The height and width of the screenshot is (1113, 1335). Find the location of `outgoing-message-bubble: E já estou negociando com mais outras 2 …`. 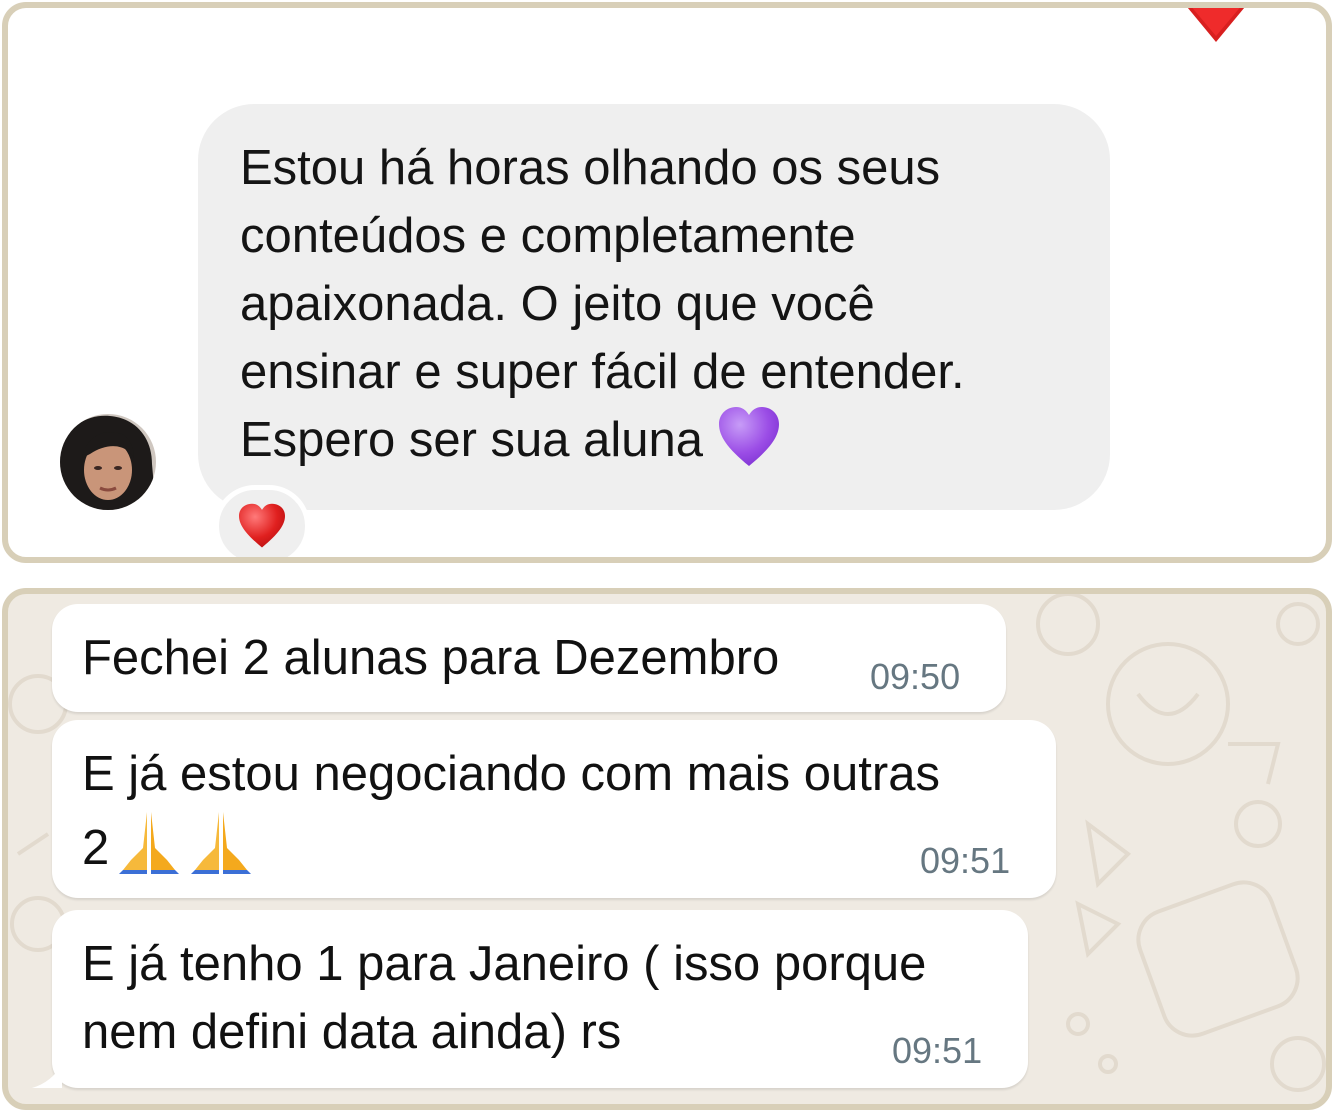

outgoing-message-bubble: E já estou negociando com mais outras 2 … is located at coordinates (554, 809).